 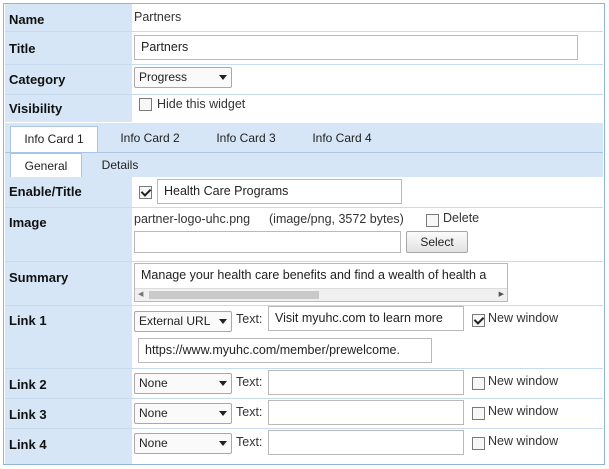 What do you see at coordinates (523, 441) in the screenshot?
I see `link4-new-window-label: New window` at bounding box center [523, 441].